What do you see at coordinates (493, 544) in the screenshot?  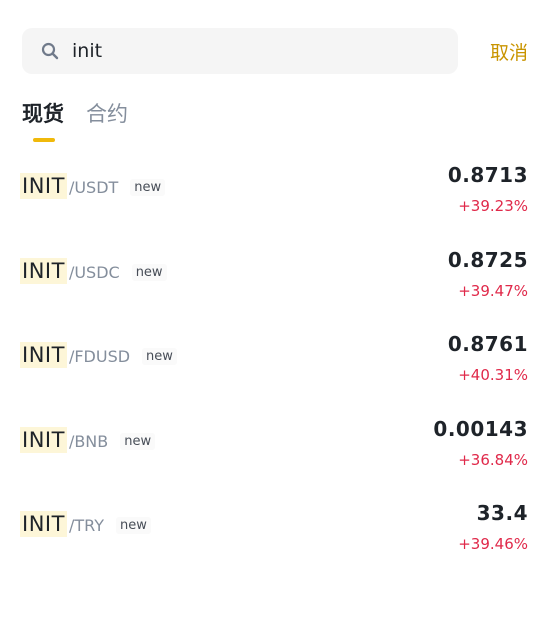 I see `price-change: +39.46%` at bounding box center [493, 544].